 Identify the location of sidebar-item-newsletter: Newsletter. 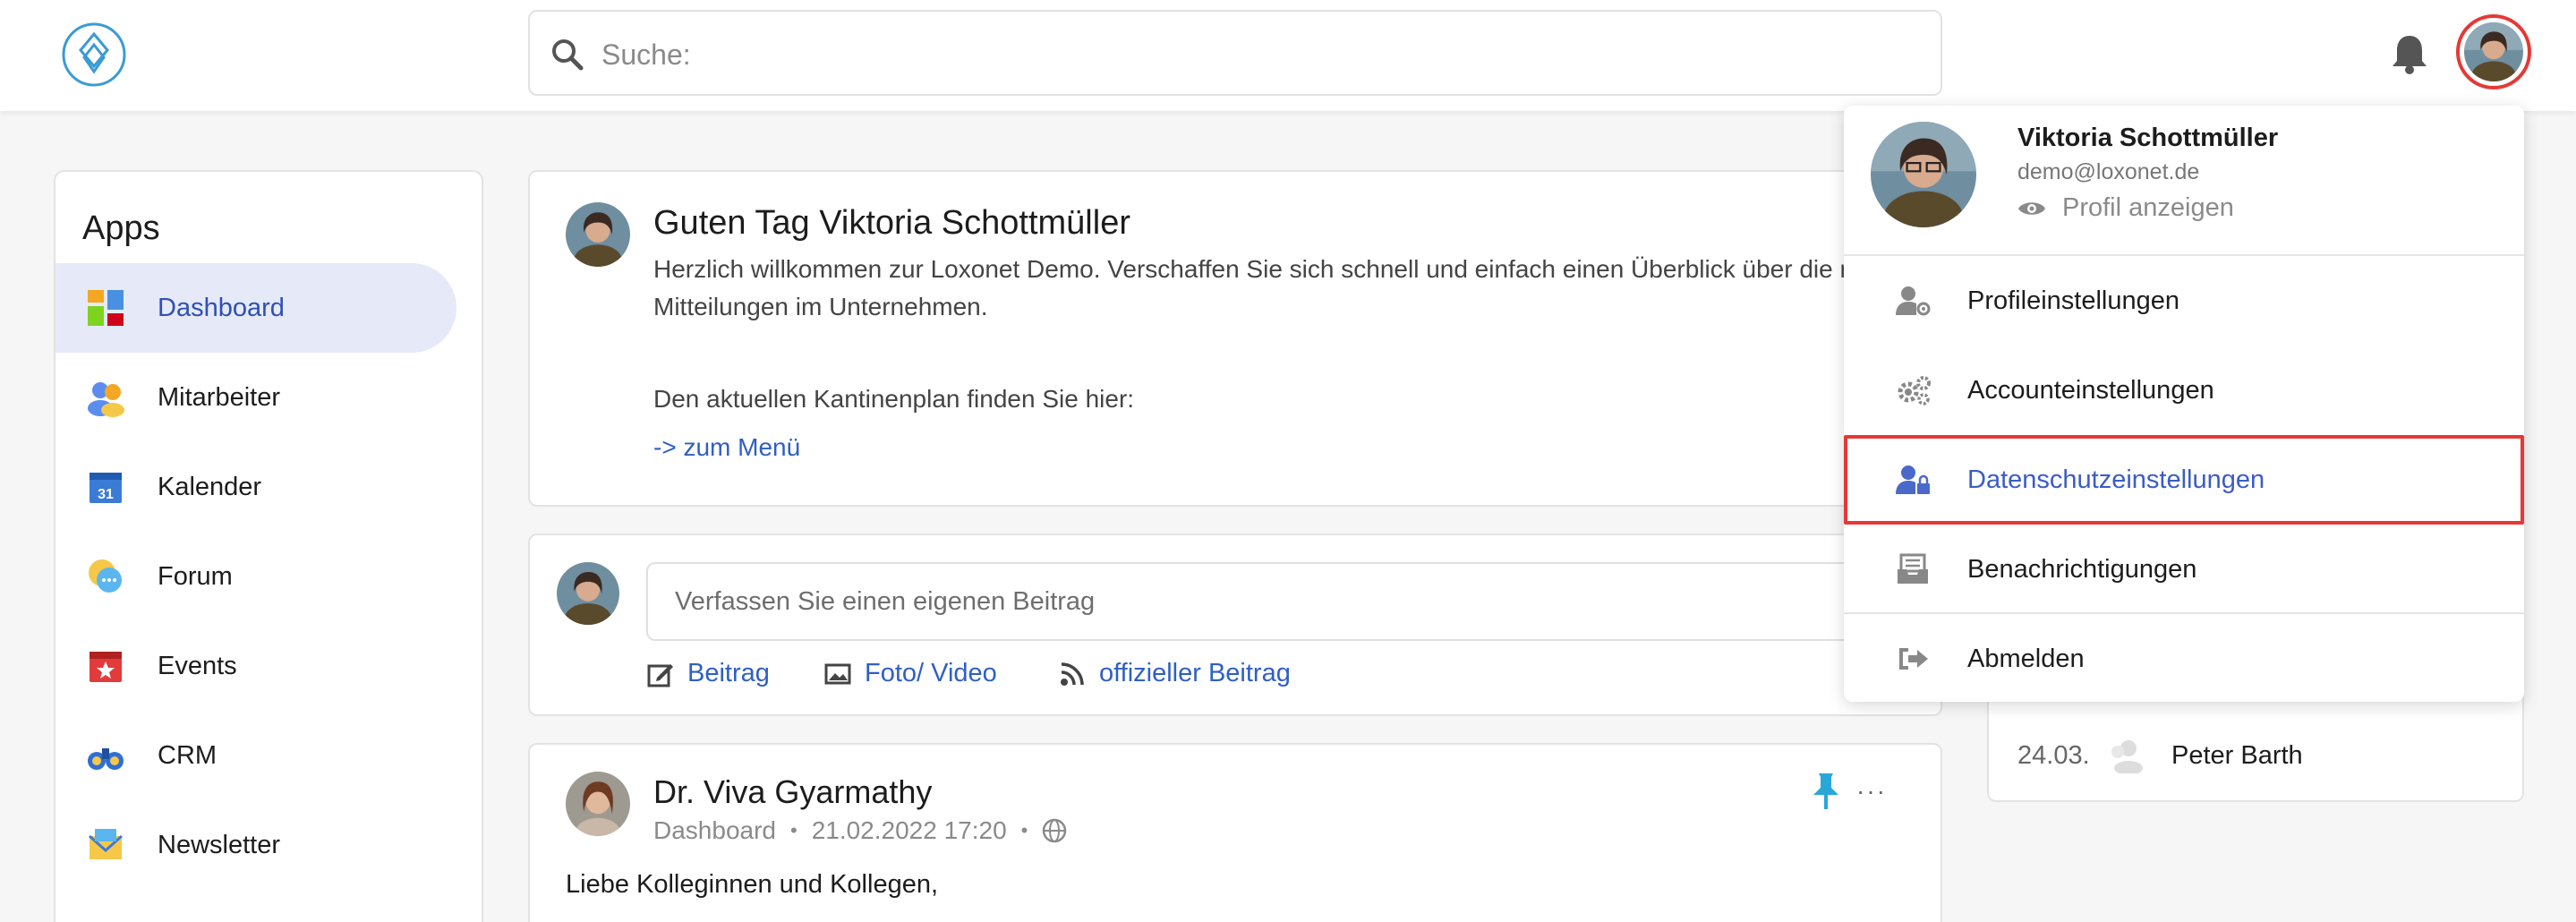
(255, 845).